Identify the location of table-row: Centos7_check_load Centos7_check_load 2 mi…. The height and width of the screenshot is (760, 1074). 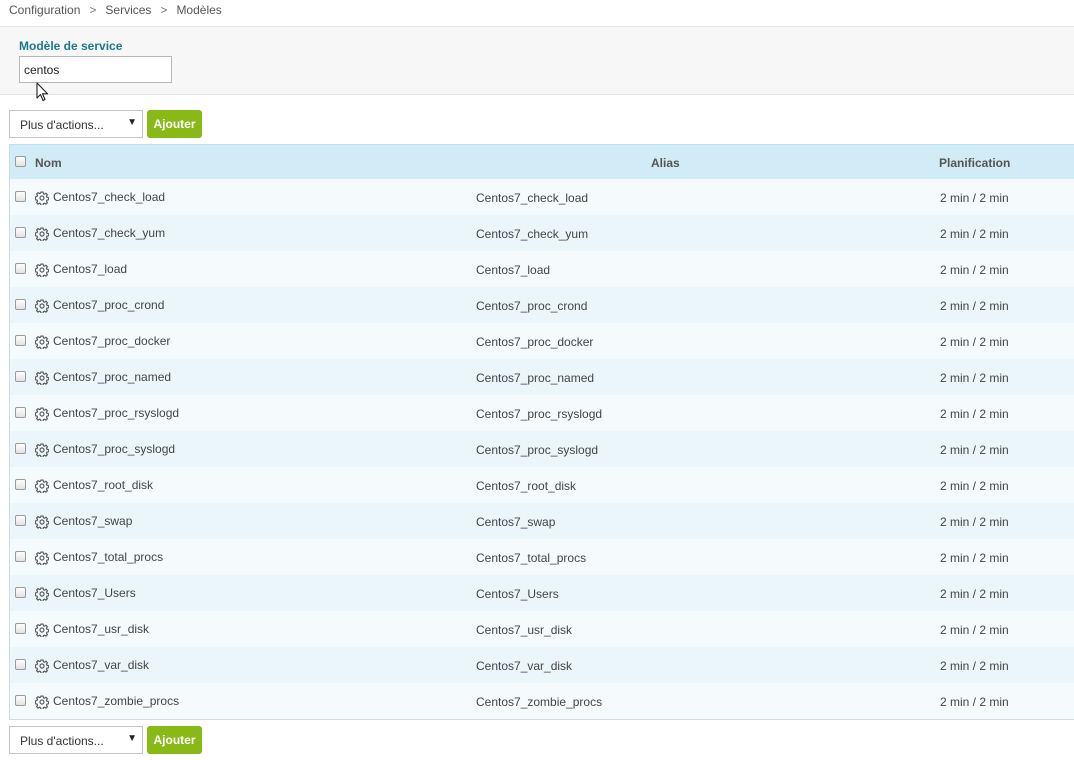
(542, 197).